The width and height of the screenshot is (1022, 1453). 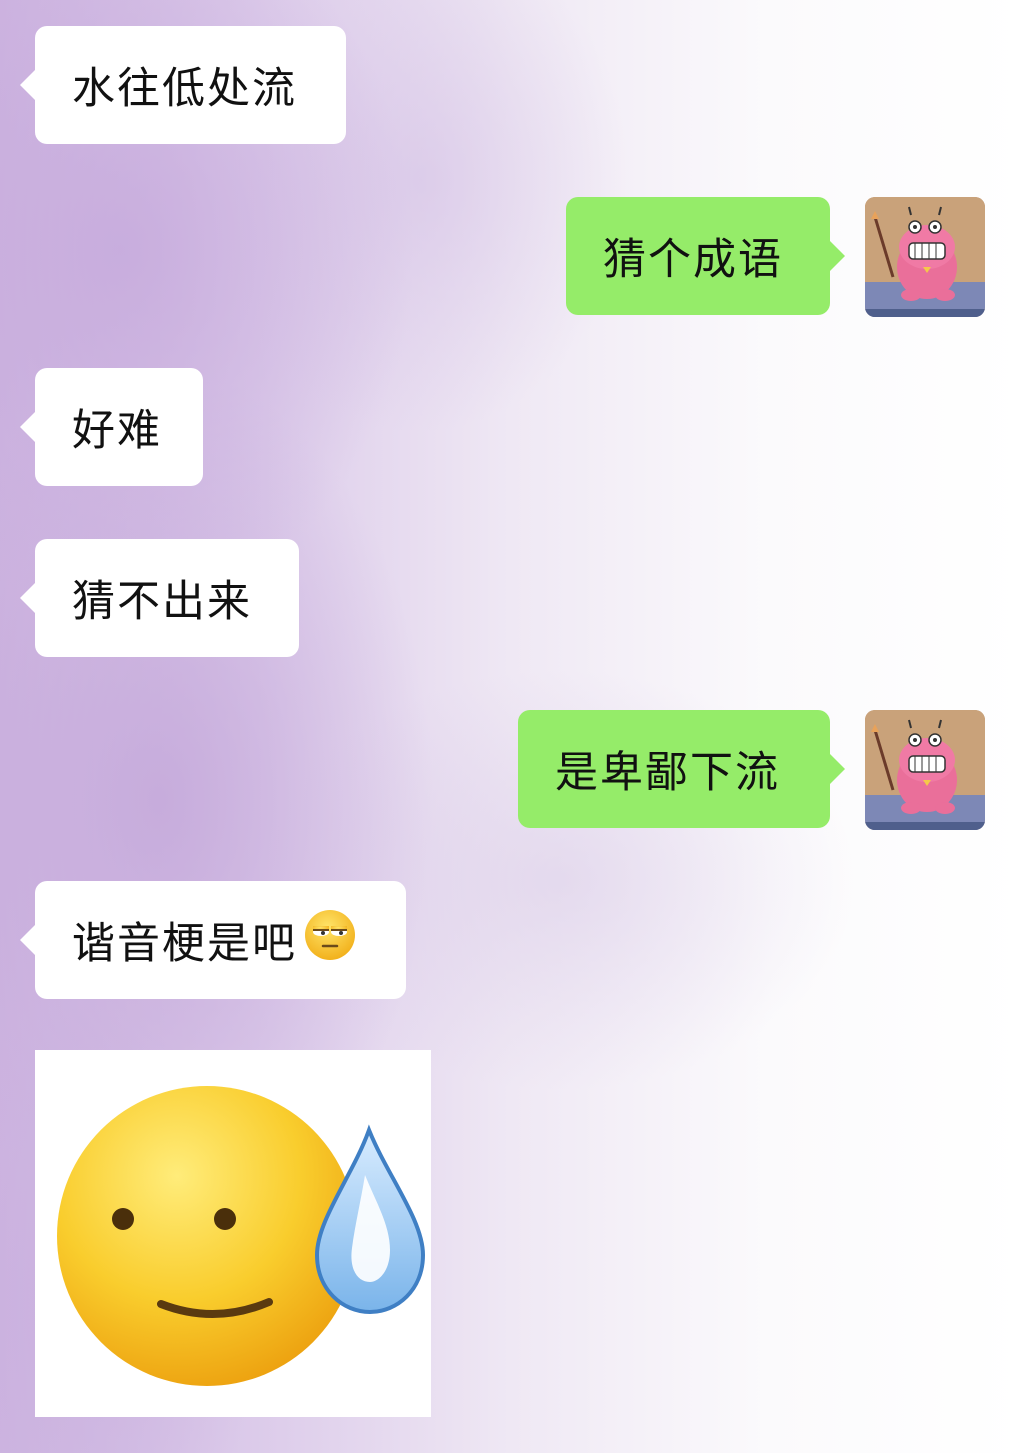 I want to click on sweat-smile-face-icon, so click(x=241, y=1236).